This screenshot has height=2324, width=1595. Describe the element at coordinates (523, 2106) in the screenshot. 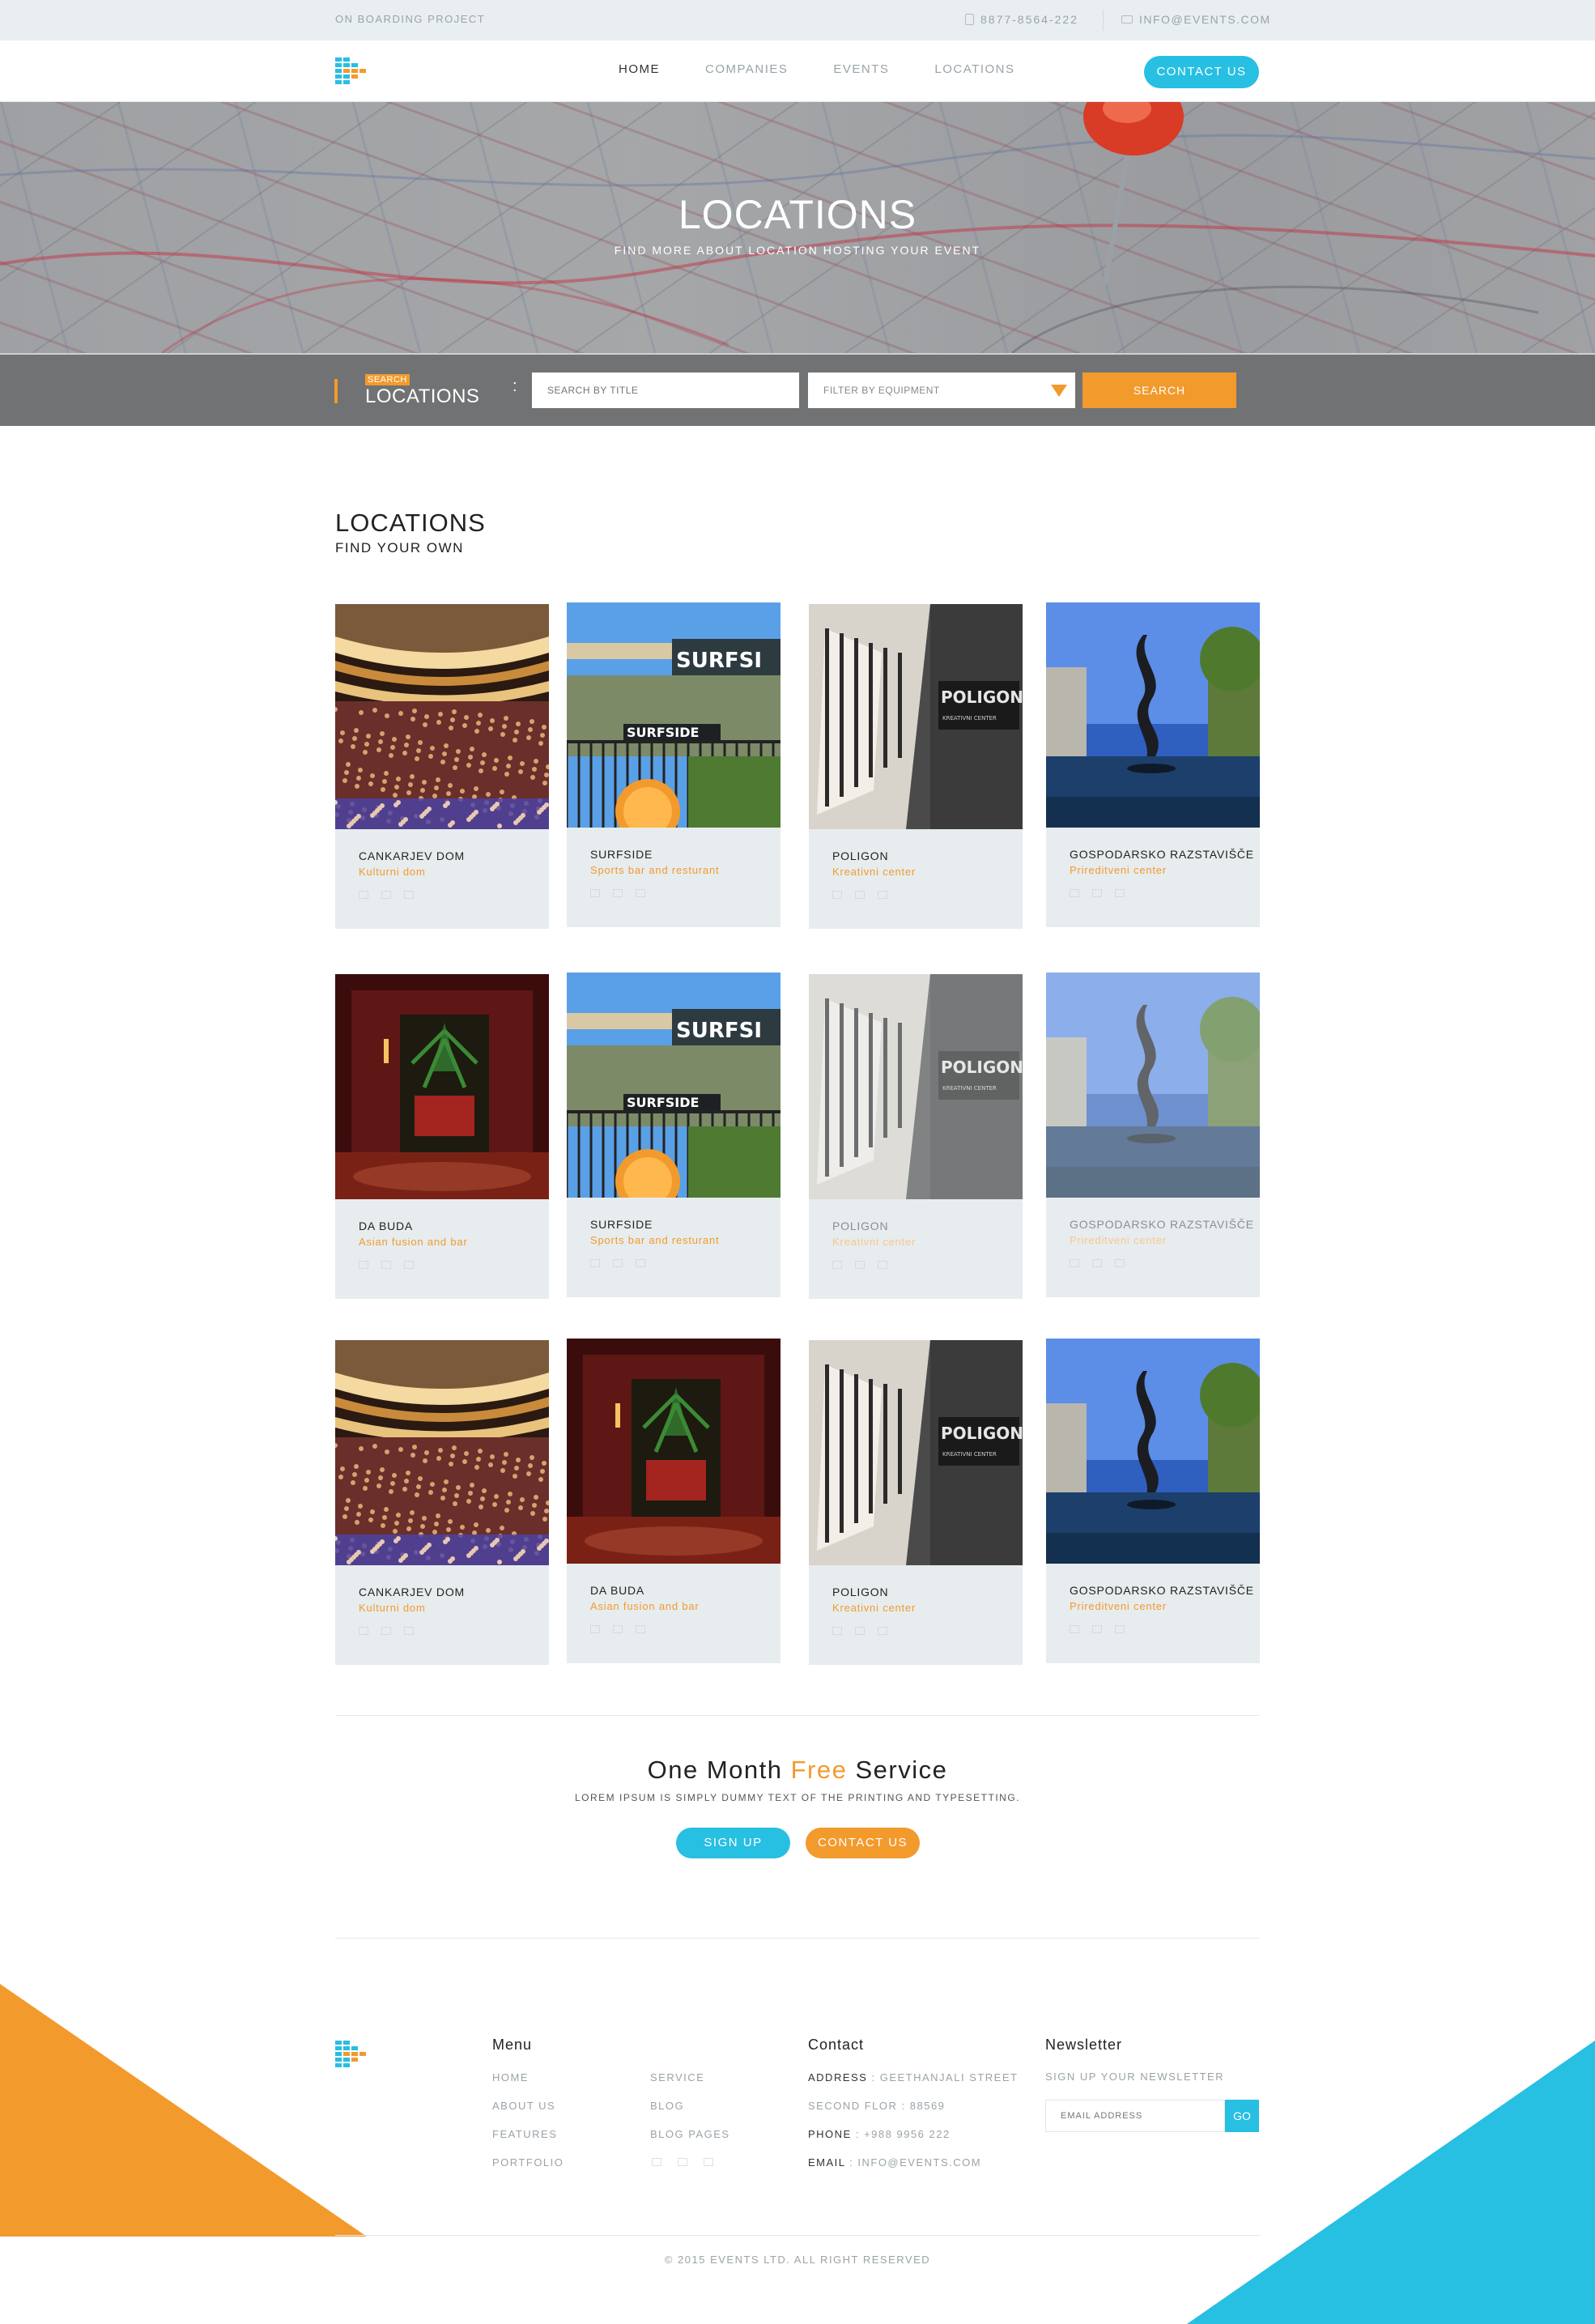

I see `footer-link-about: ABOUT US` at that location.